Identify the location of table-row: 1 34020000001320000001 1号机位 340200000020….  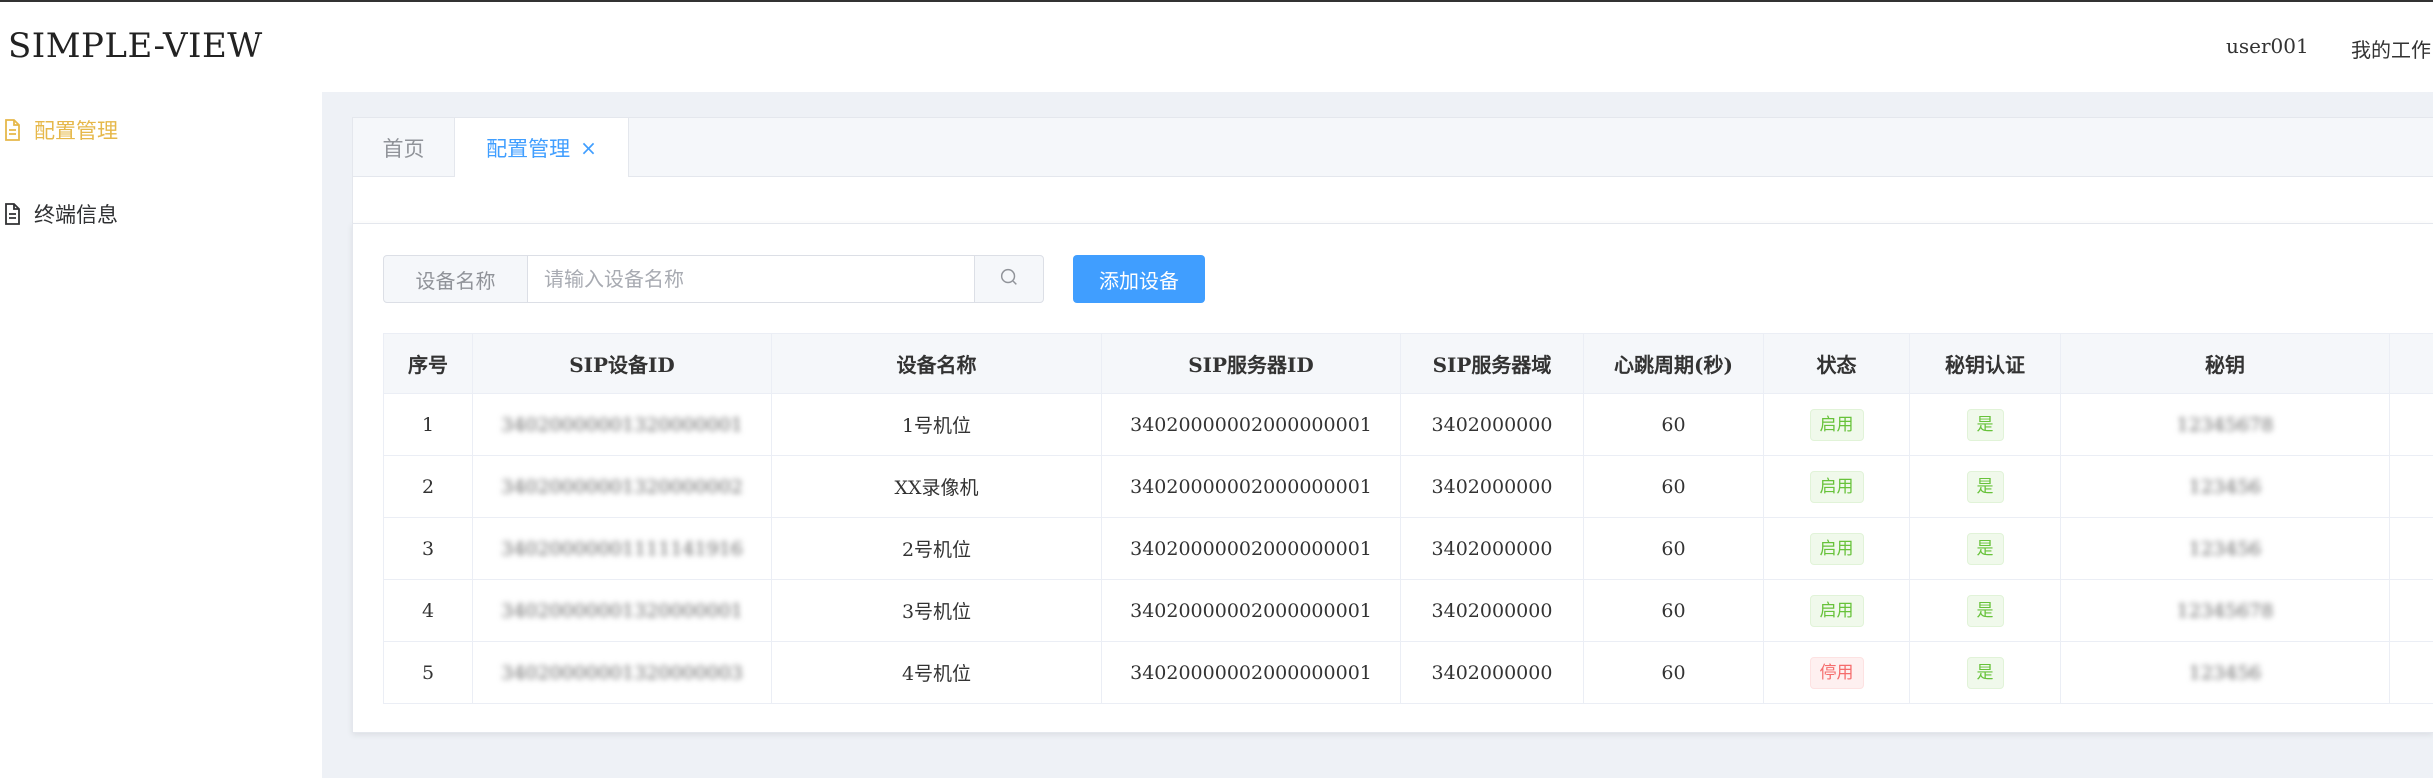
(1408, 424).